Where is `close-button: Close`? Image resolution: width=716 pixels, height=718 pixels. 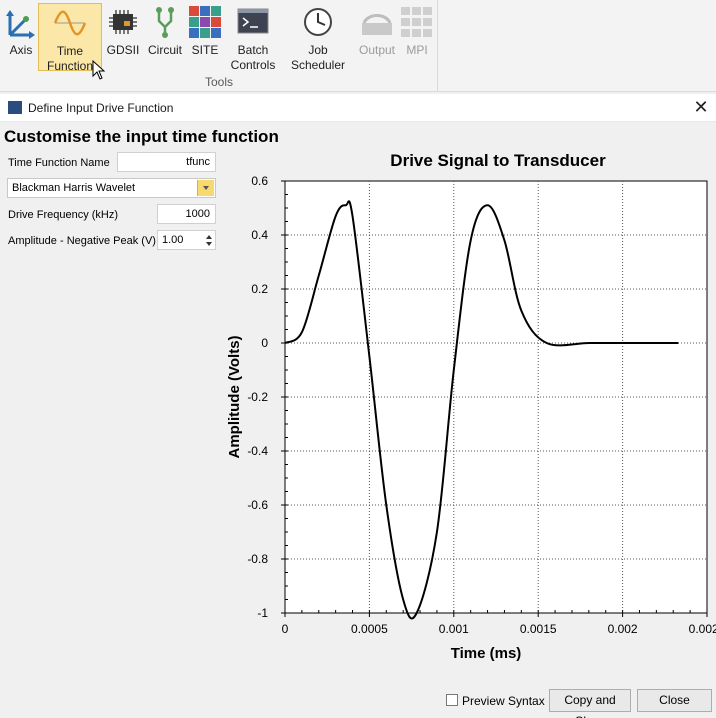 close-button: Close is located at coordinates (674, 700).